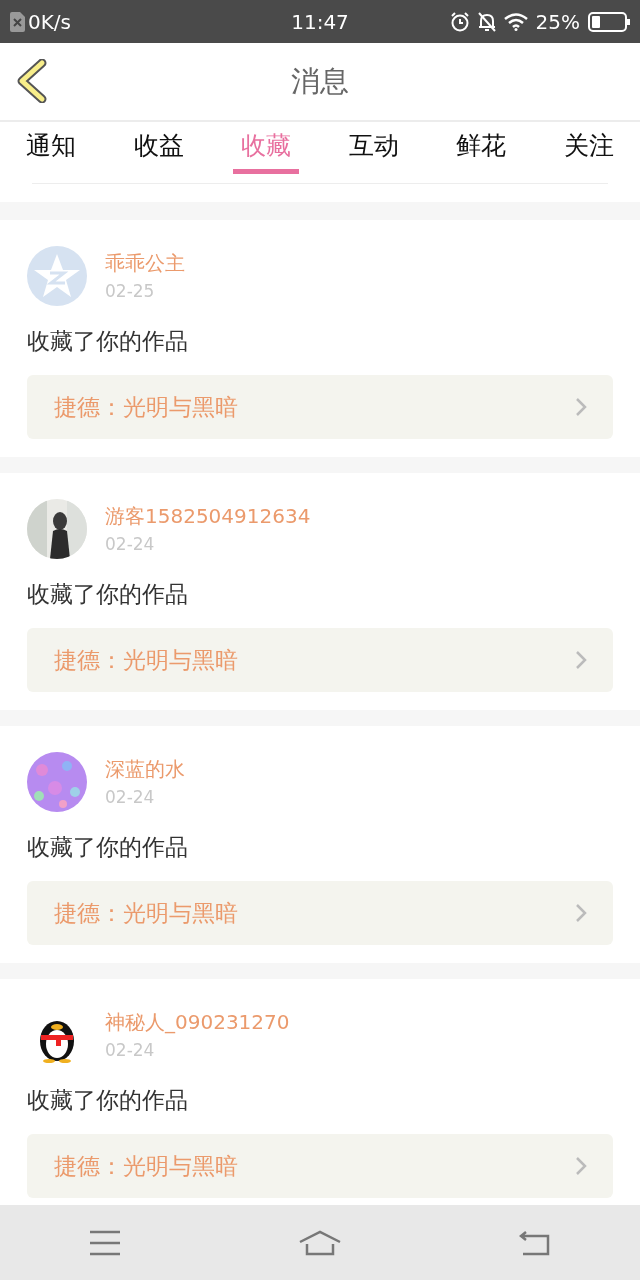  Describe the element at coordinates (557, 21) in the screenshot. I see `battery-percent: 25%` at that location.